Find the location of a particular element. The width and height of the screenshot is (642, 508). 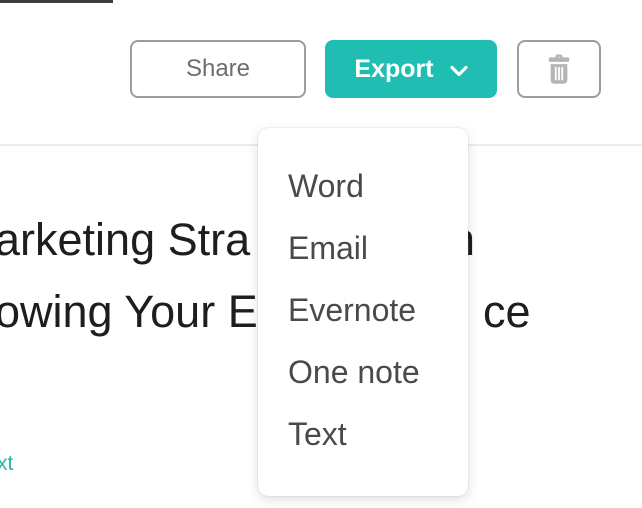

share-button: Share is located at coordinates (218, 69).